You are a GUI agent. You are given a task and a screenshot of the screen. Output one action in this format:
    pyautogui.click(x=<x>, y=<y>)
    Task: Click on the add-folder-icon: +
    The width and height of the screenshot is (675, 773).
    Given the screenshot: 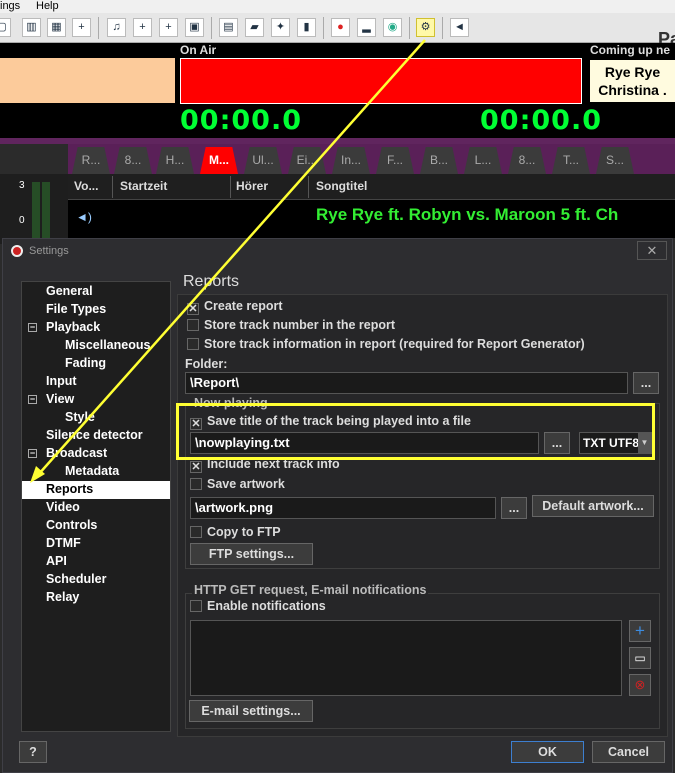 What is the action you would take?
    pyautogui.click(x=168, y=27)
    